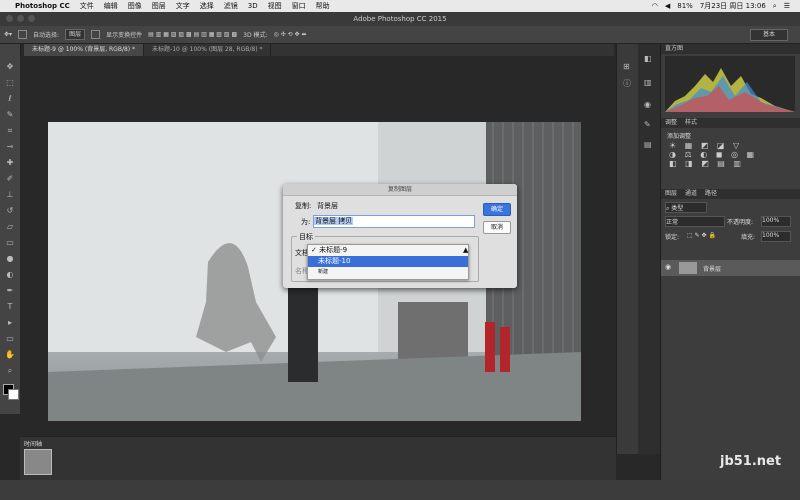  What do you see at coordinates (730, 123) in the screenshot?
I see `adjustments-panel-header: 调整 样式` at bounding box center [730, 123].